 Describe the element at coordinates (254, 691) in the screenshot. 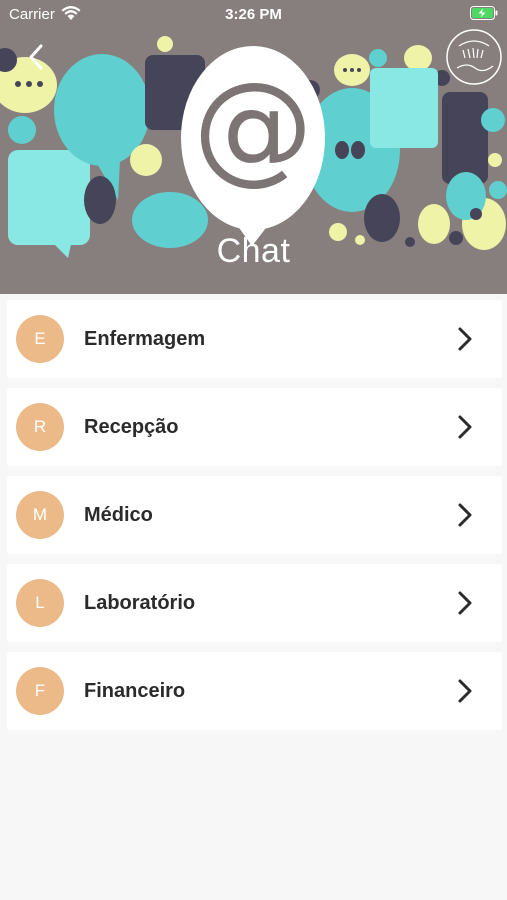

I see `list-item-financeiro: F Financeiro` at that location.